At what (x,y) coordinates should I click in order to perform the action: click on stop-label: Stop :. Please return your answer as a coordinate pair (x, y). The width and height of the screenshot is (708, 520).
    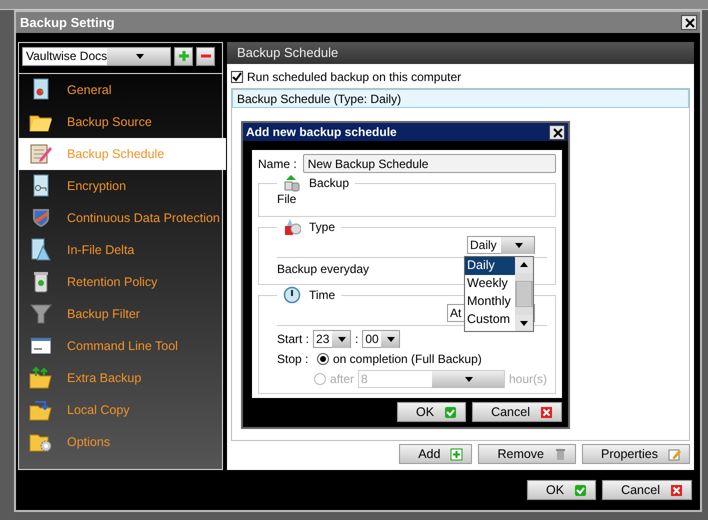
    Looking at the image, I should click on (293, 359).